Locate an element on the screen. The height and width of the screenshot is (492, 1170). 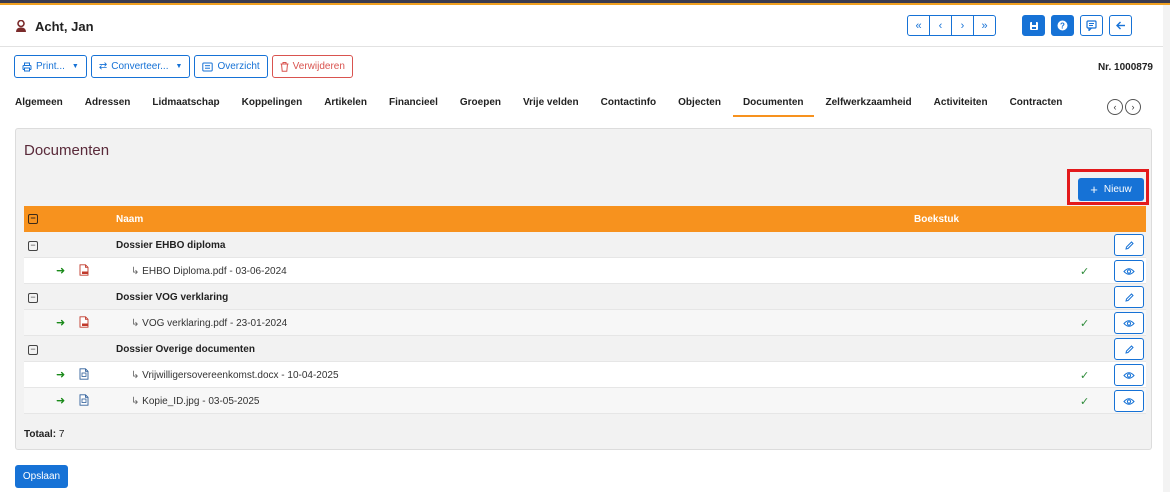
help-button: ? is located at coordinates (1062, 25).